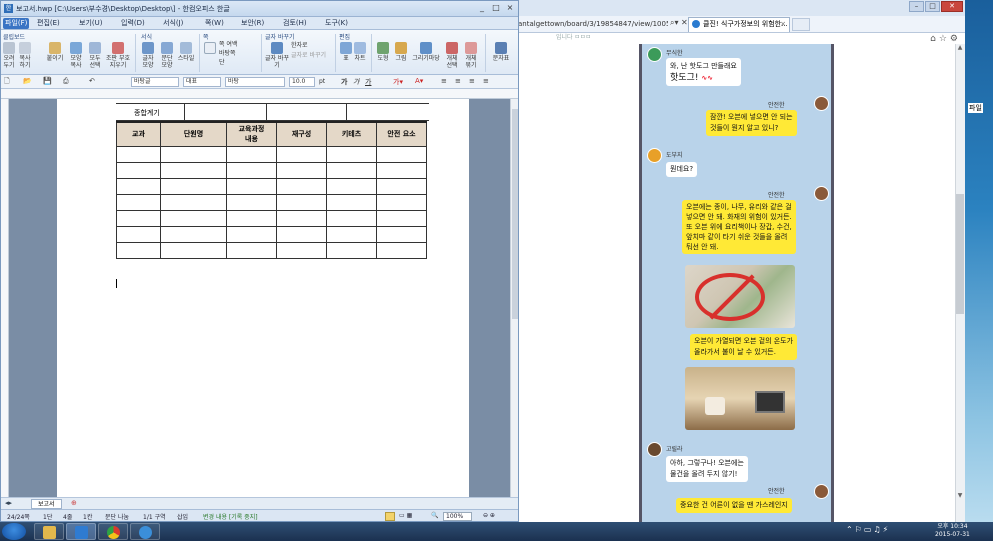  Describe the element at coordinates (434, 515) in the screenshot. I see `zoom-icon: 🔍` at that location.